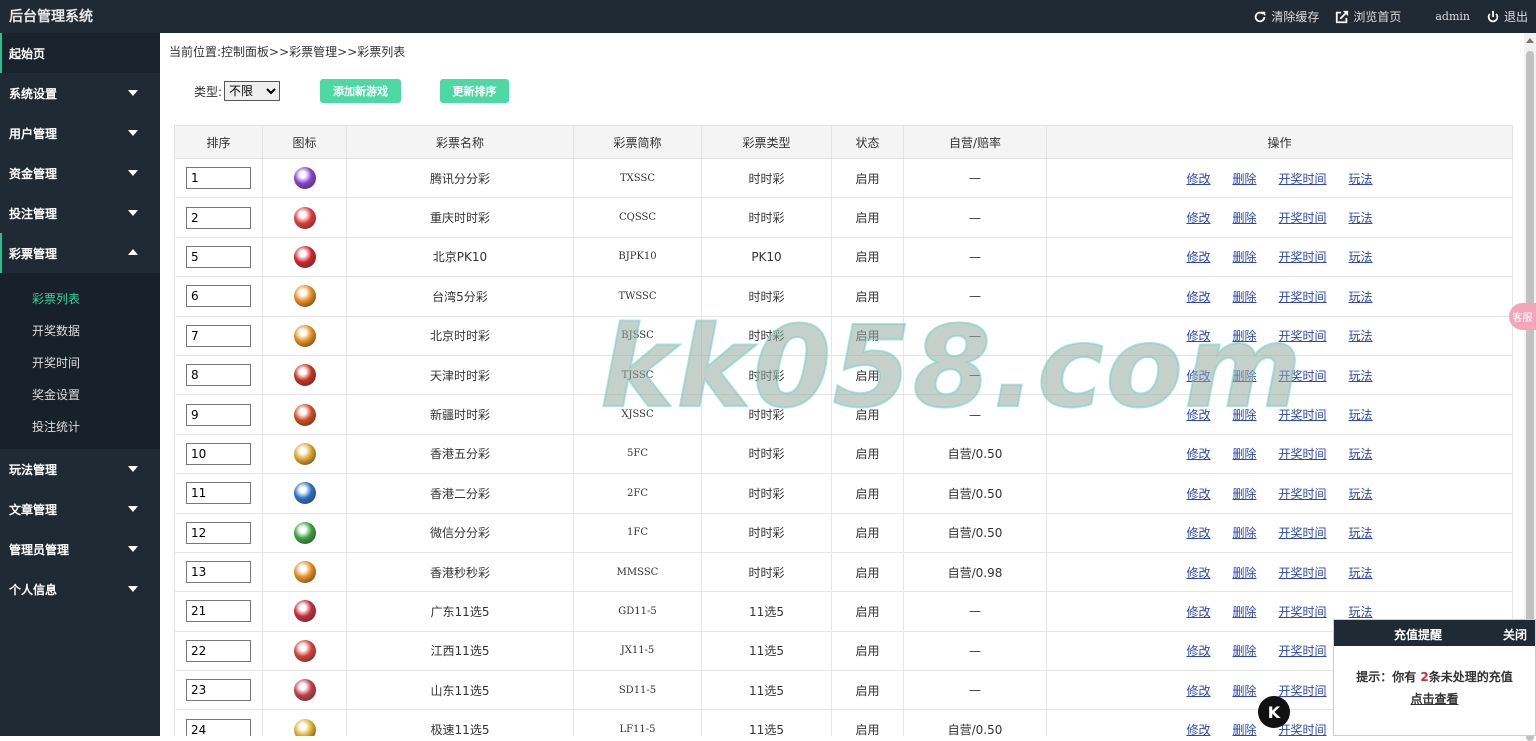  Describe the element at coordinates (80, 427) in the screenshot. I see `submenu-item-bet-stats: 投注统计` at that location.